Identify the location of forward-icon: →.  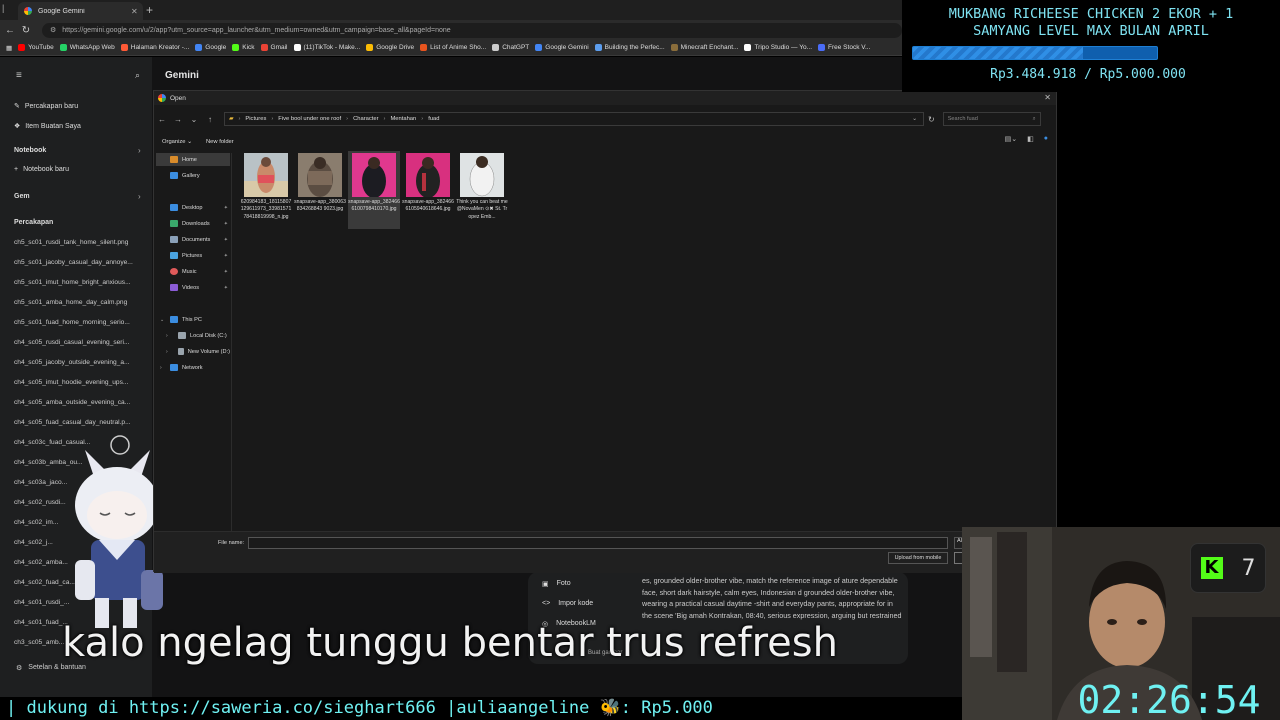
(178, 119).